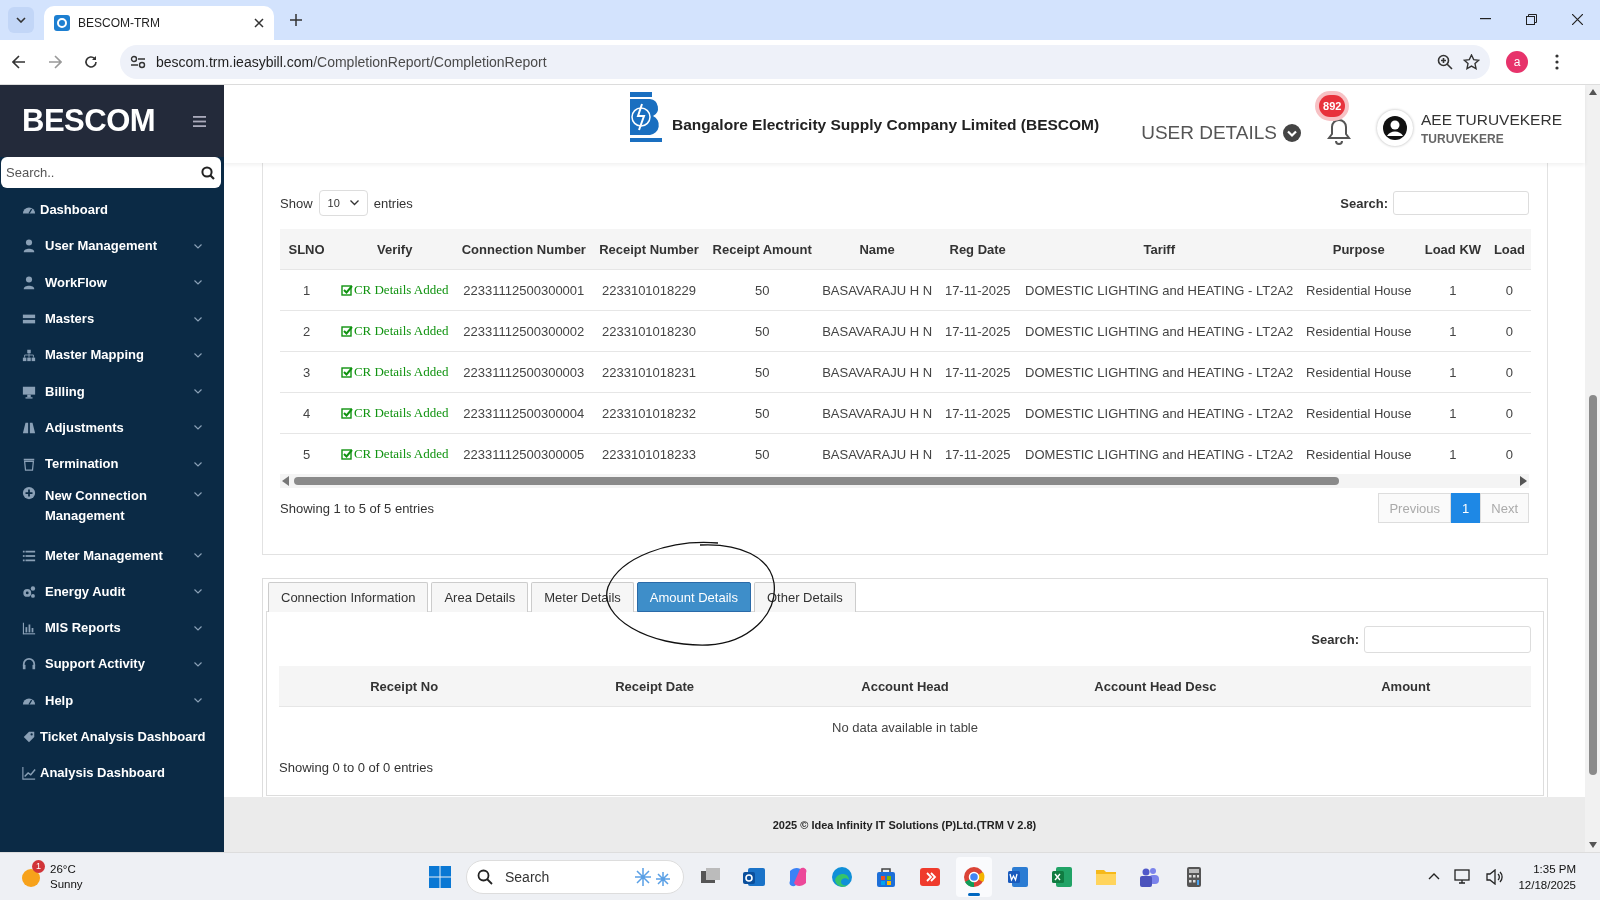  Describe the element at coordinates (1531, 19) in the screenshot. I see `restore-icon` at that location.